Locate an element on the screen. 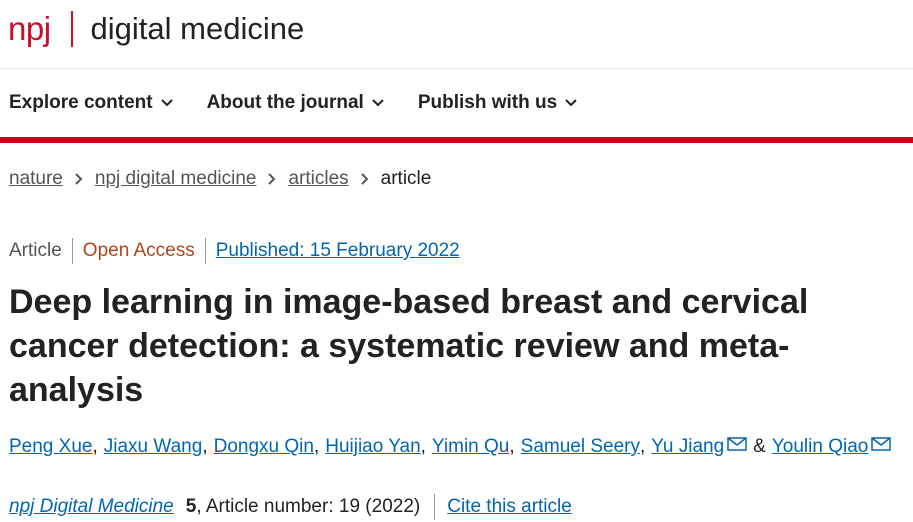  author-link: Peng Xue is located at coordinates (50, 447).